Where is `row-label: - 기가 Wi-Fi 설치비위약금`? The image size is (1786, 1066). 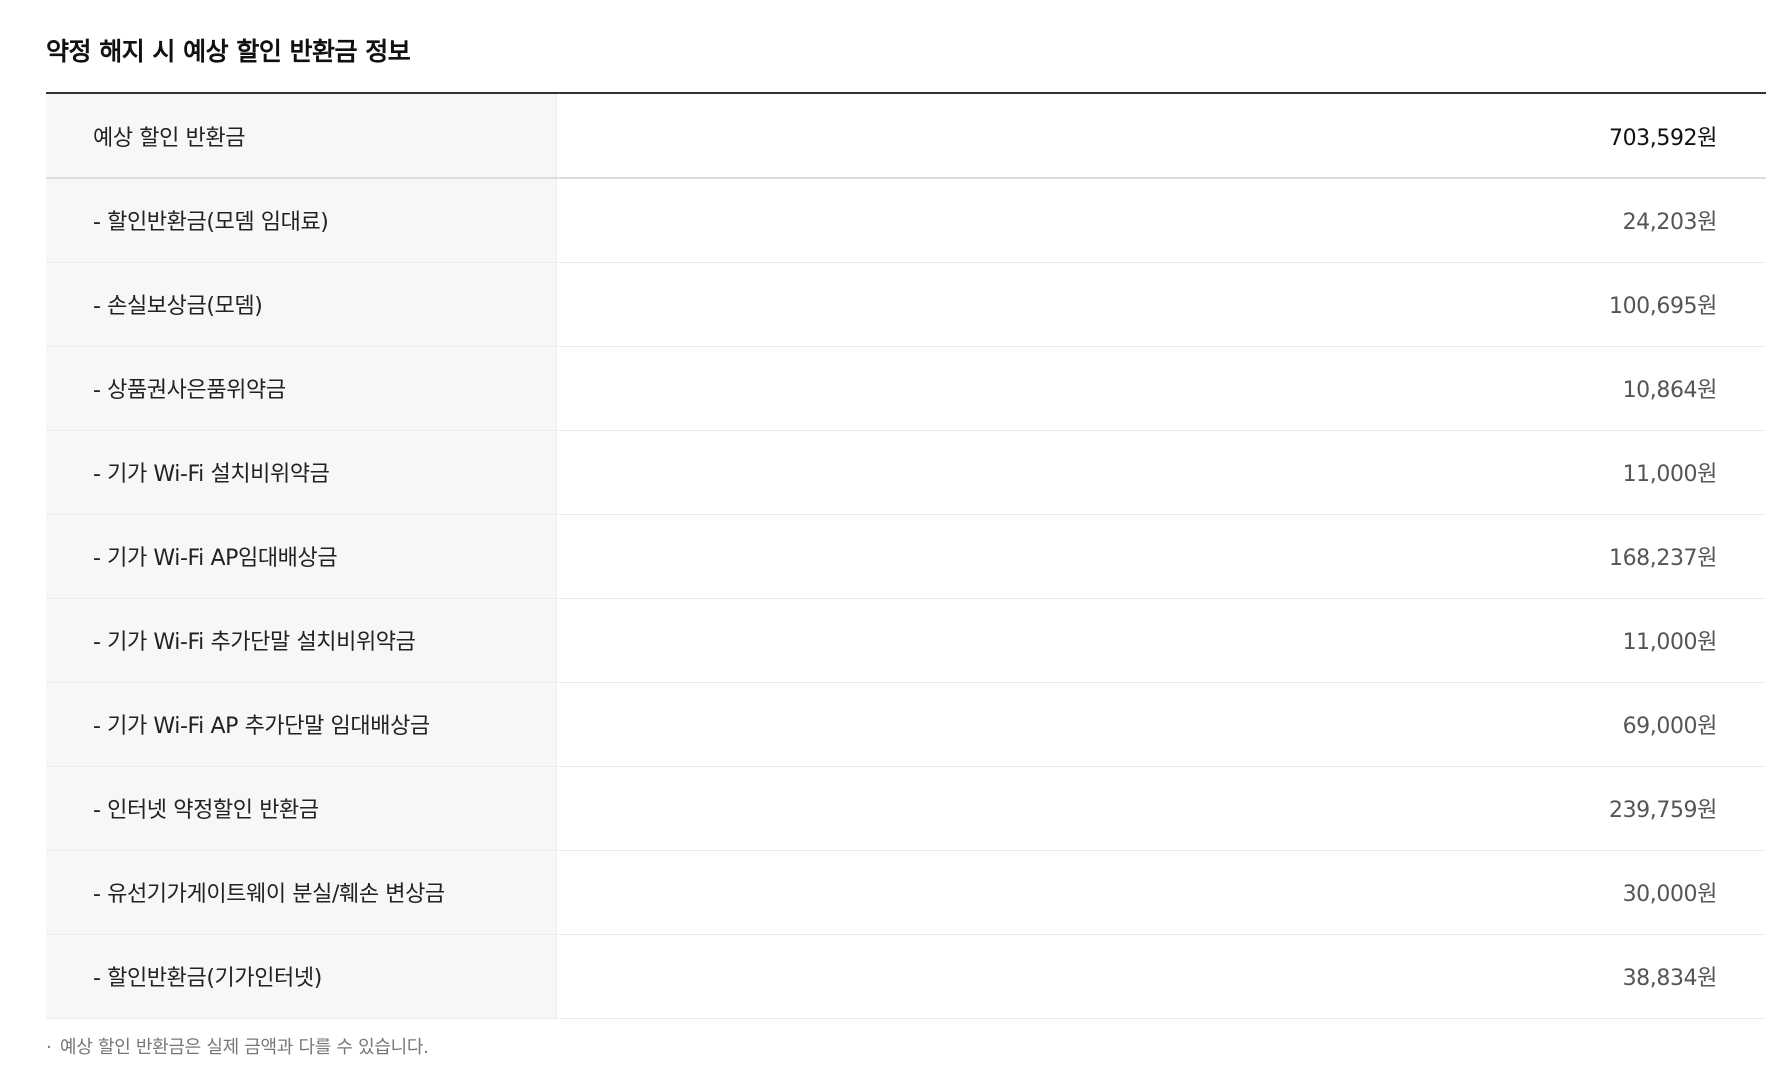 row-label: - 기가 Wi-Fi 설치비위약금 is located at coordinates (301, 472).